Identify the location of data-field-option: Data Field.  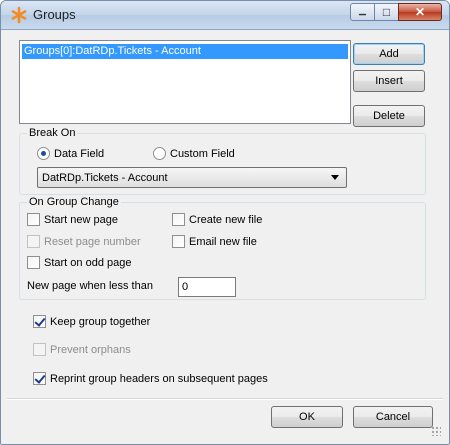
(70, 153).